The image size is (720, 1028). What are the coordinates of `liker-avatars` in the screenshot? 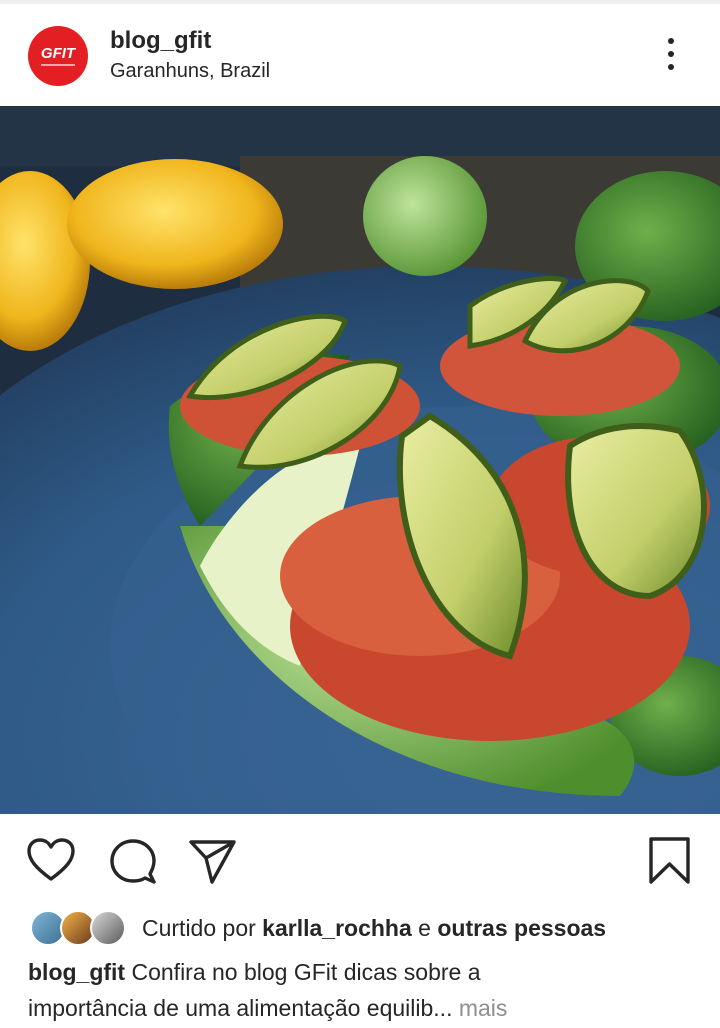 It's located at (80, 928).